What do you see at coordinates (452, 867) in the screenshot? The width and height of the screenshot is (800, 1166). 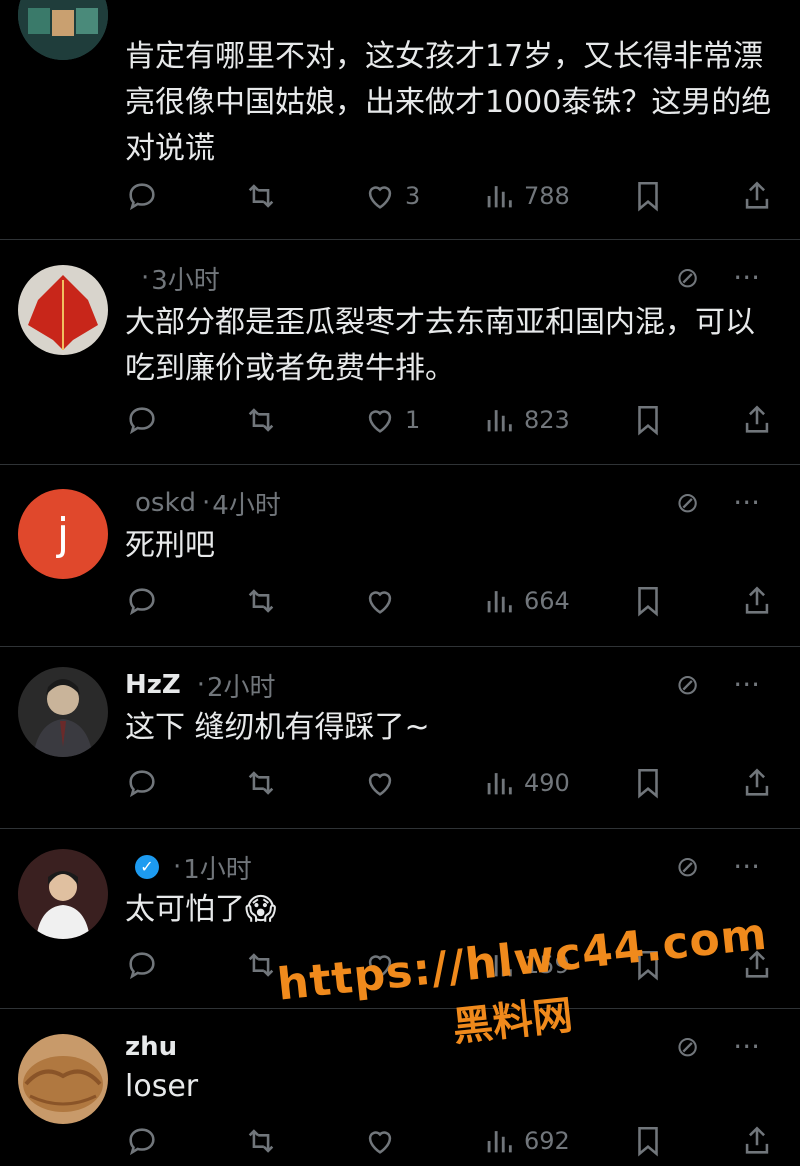 I see `post-header: ✓ · 1小时 ⊘ ···` at bounding box center [452, 867].